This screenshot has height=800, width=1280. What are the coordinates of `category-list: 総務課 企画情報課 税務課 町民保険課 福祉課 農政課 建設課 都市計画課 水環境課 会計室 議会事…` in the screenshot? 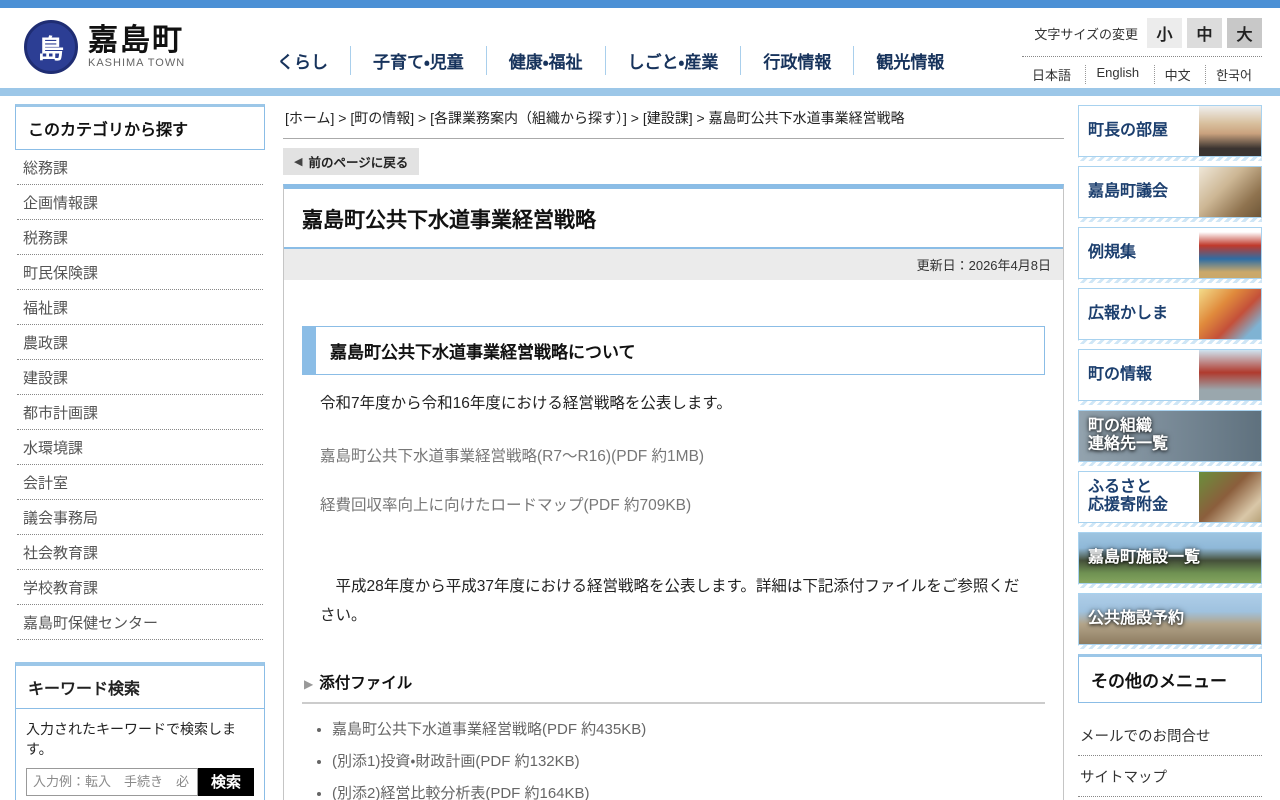 It's located at (140, 395).